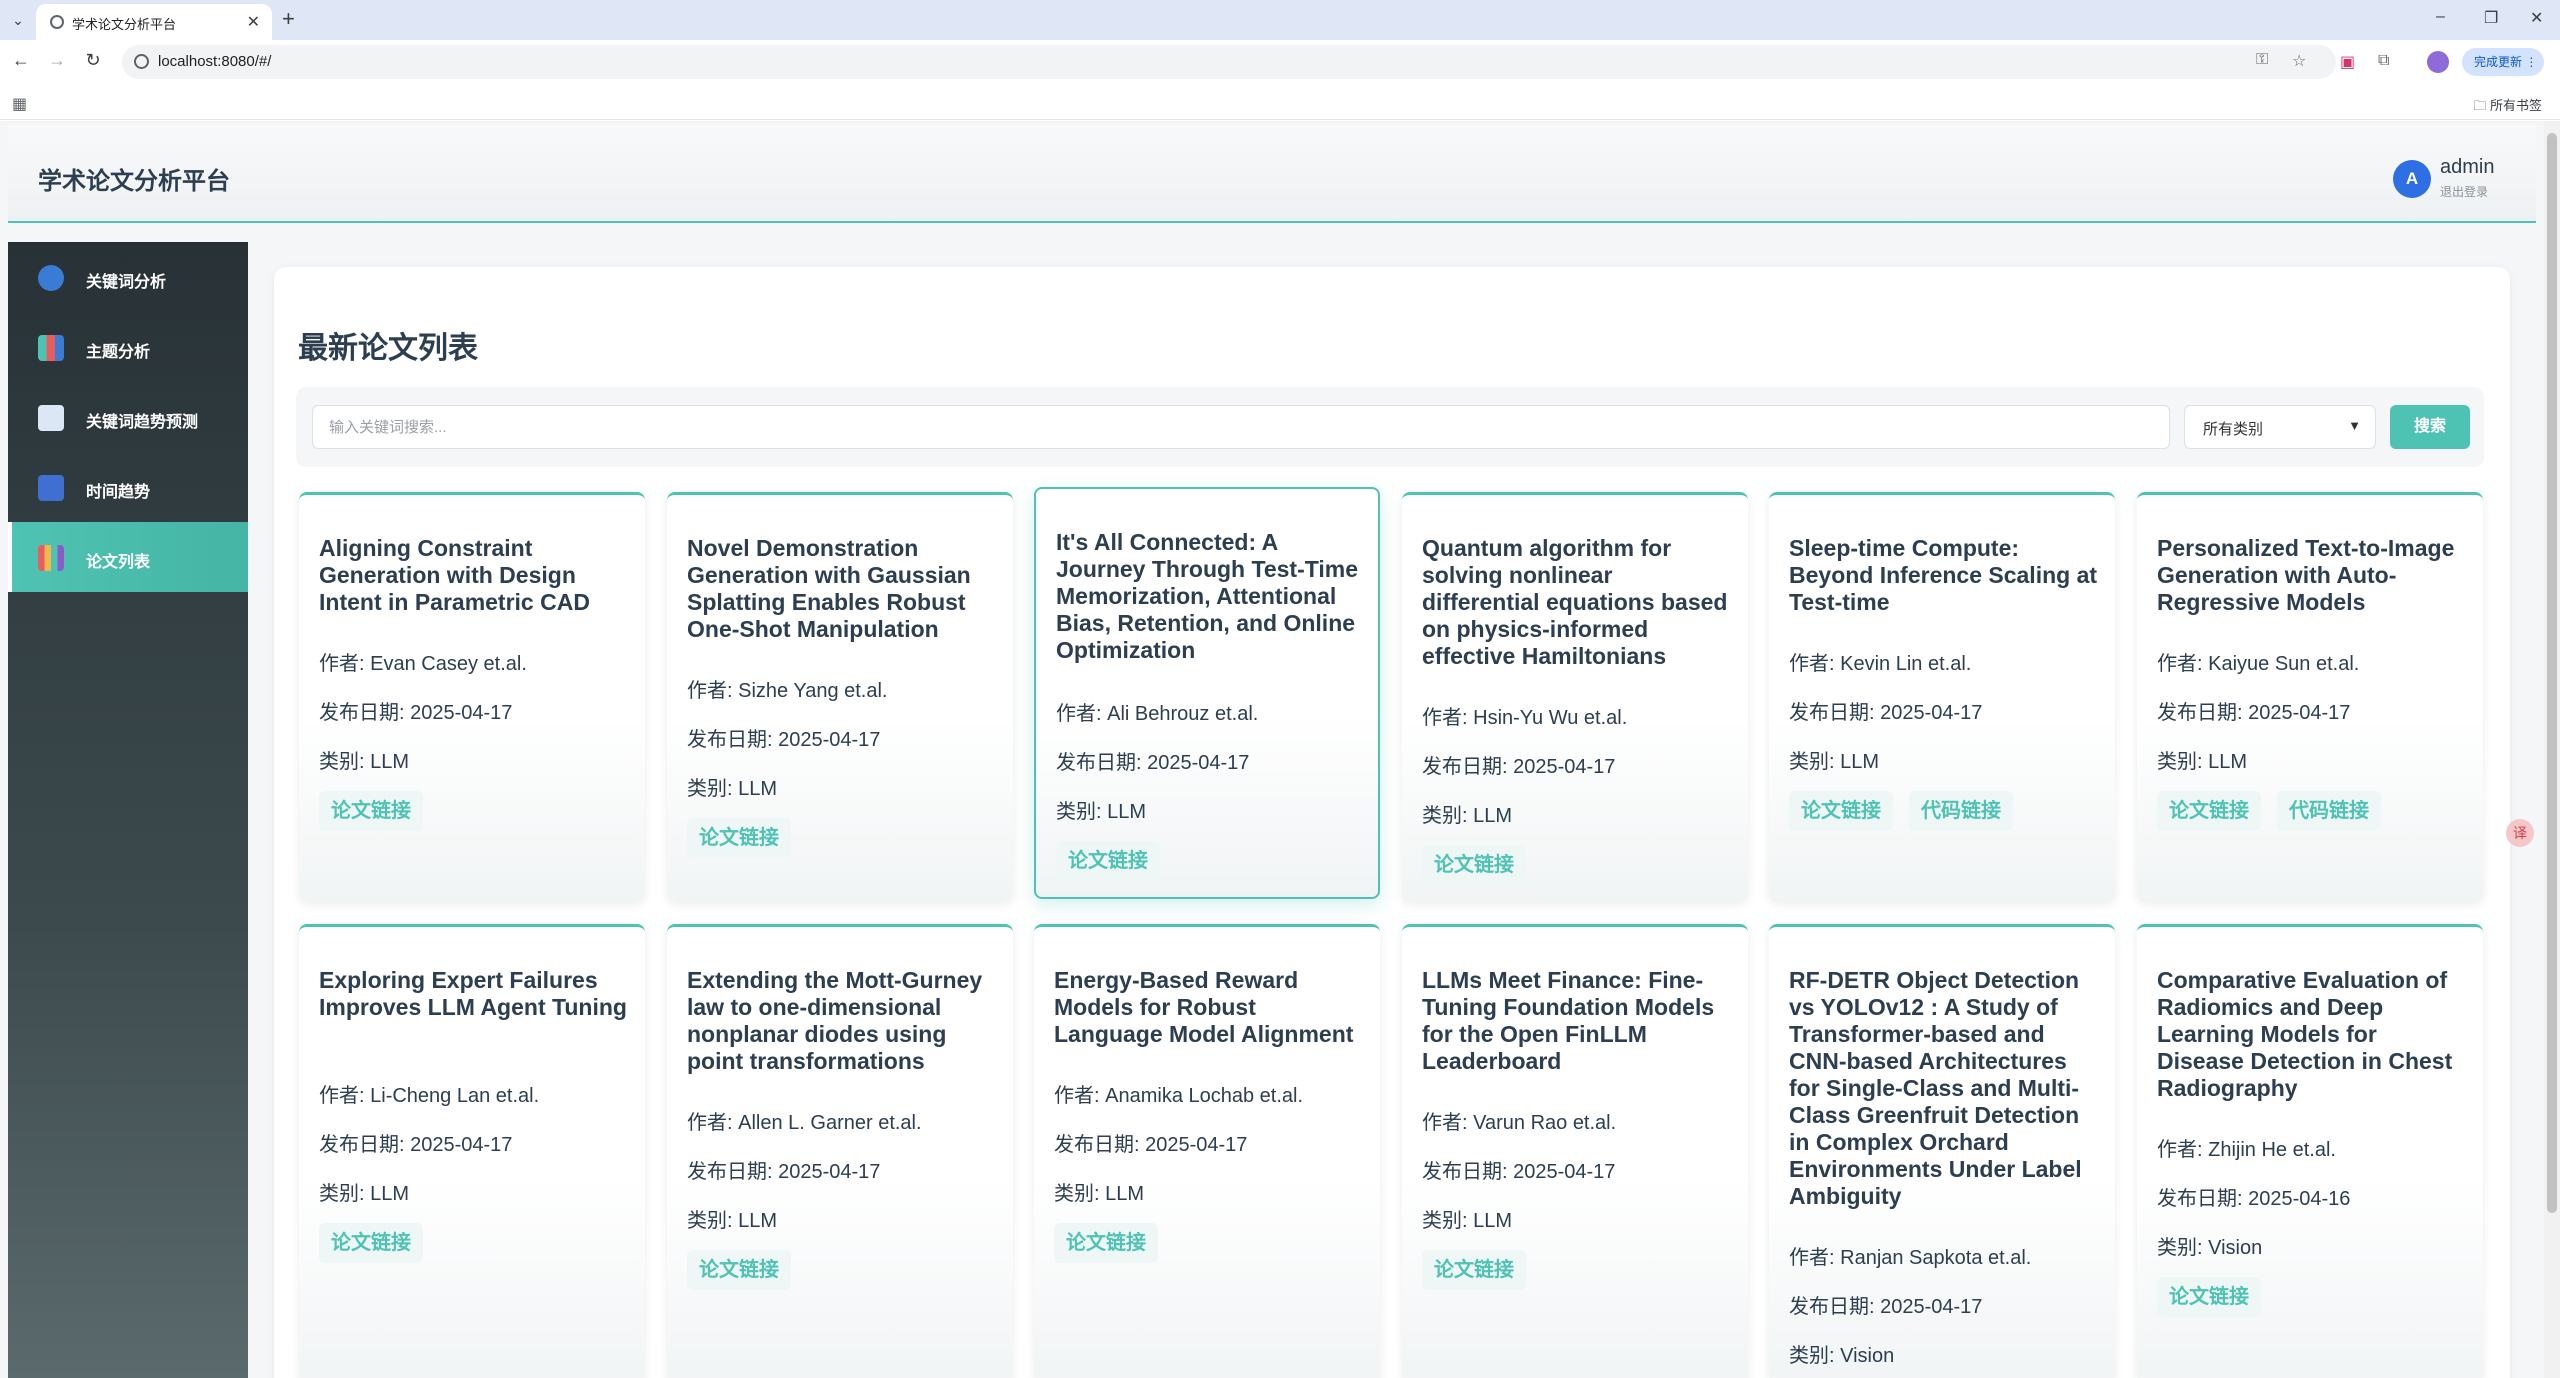 Image resolution: width=2560 pixels, height=1378 pixels. What do you see at coordinates (214, 61) in the screenshot?
I see `address-url: localhost:8080/#/` at bounding box center [214, 61].